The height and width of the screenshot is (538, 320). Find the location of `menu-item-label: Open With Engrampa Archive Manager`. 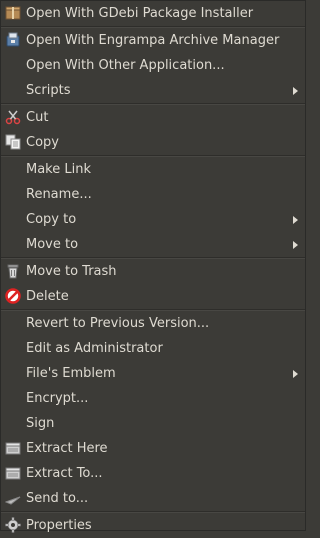

menu-item-label: Open With Engrampa Archive Manager is located at coordinates (153, 40).